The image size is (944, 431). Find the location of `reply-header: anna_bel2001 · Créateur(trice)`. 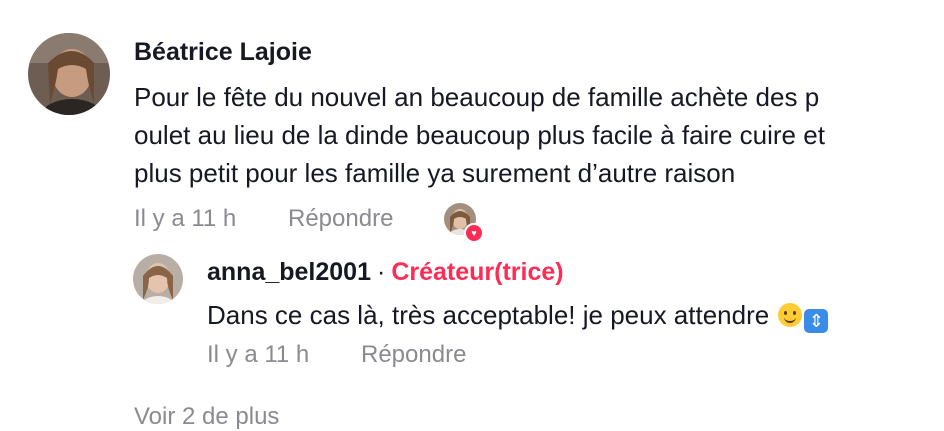

reply-header: anna_bel2001 · Créateur(trice) is located at coordinates (385, 272).